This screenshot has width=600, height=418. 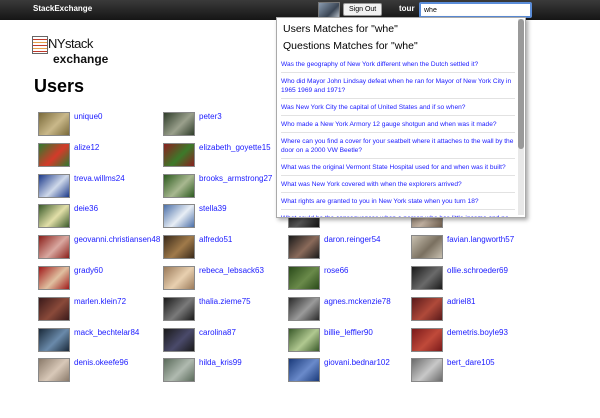 I want to click on user-card: geovanni.christiansen48, so click(x=108, y=247).